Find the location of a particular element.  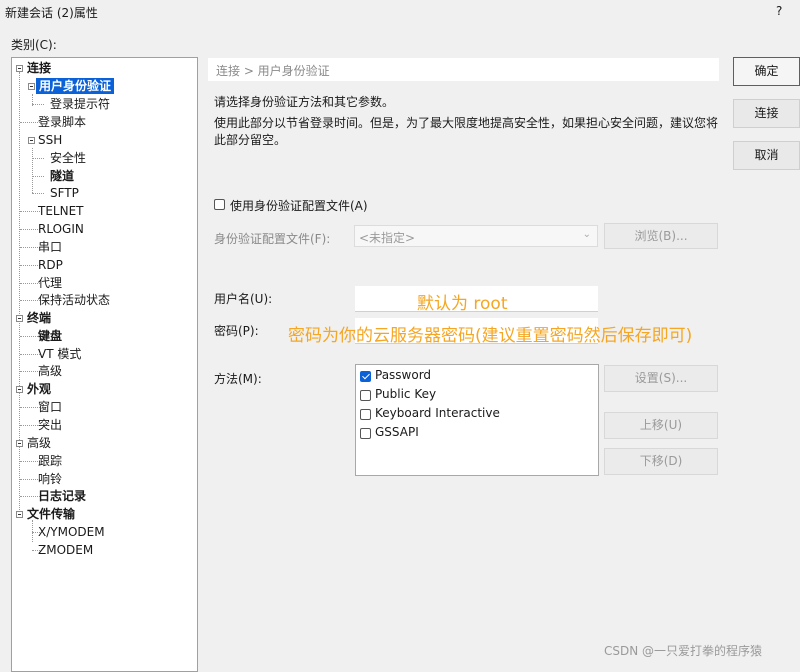

tree-item-sftp: SFTP is located at coordinates (64, 193).